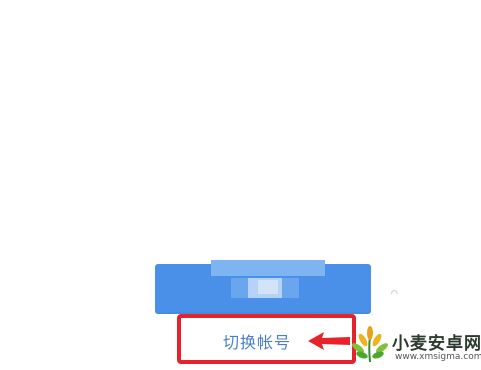  I want to click on login-button, so click(263, 287).